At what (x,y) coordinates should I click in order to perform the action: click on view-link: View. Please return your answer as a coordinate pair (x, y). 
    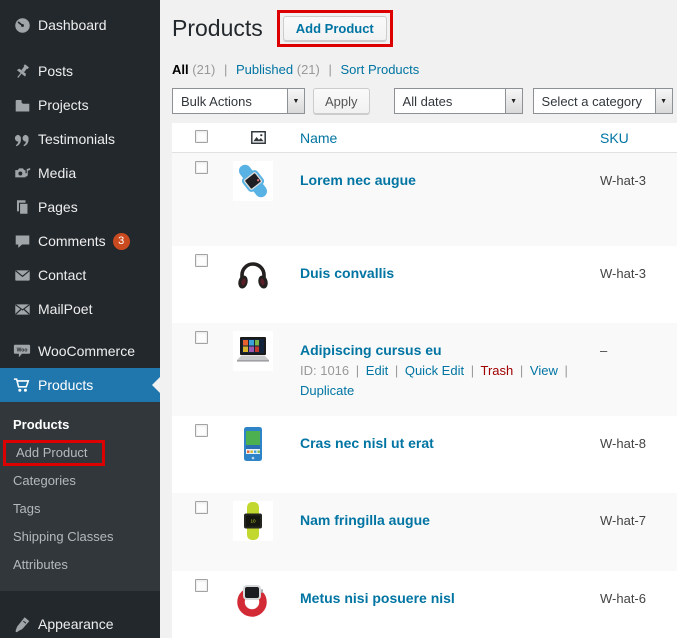
    Looking at the image, I should click on (544, 370).